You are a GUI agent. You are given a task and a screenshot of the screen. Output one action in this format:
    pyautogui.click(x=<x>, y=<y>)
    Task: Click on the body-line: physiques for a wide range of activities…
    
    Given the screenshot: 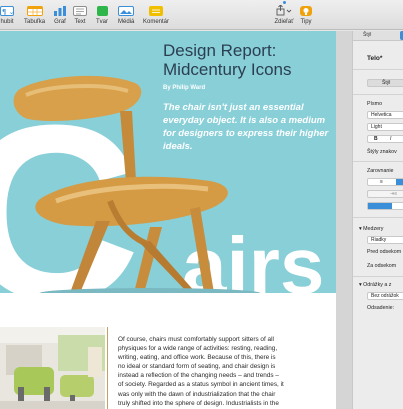 What is the action you would take?
    pyautogui.click(x=198, y=349)
    